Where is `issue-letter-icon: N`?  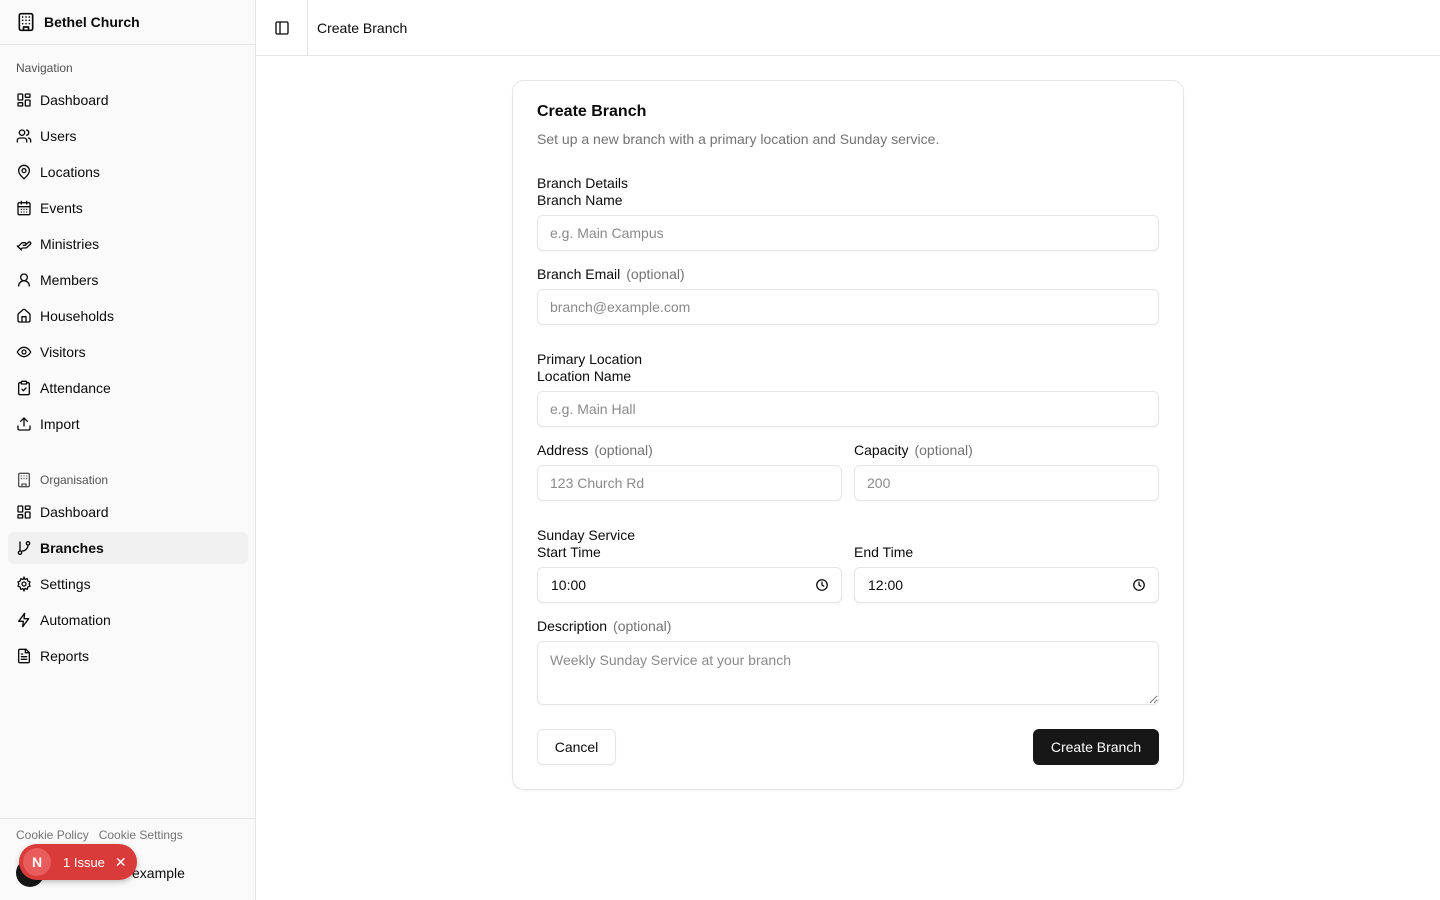
issue-letter-icon: N is located at coordinates (37, 862).